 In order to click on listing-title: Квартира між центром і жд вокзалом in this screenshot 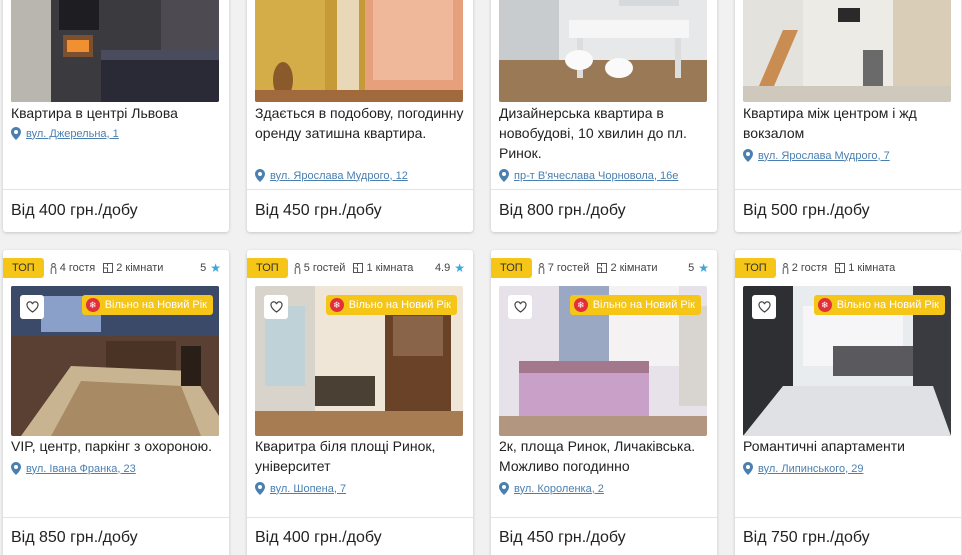, I will do `click(849, 123)`.